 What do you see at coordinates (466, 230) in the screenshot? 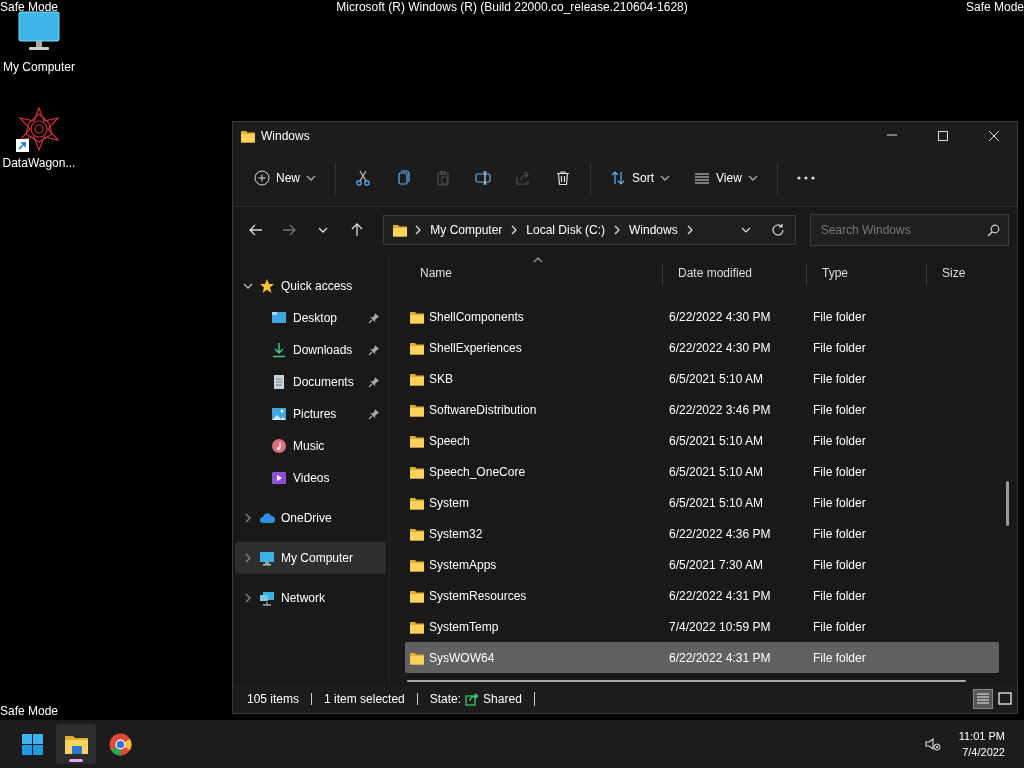
I see `breadcrumb: My Computer` at bounding box center [466, 230].